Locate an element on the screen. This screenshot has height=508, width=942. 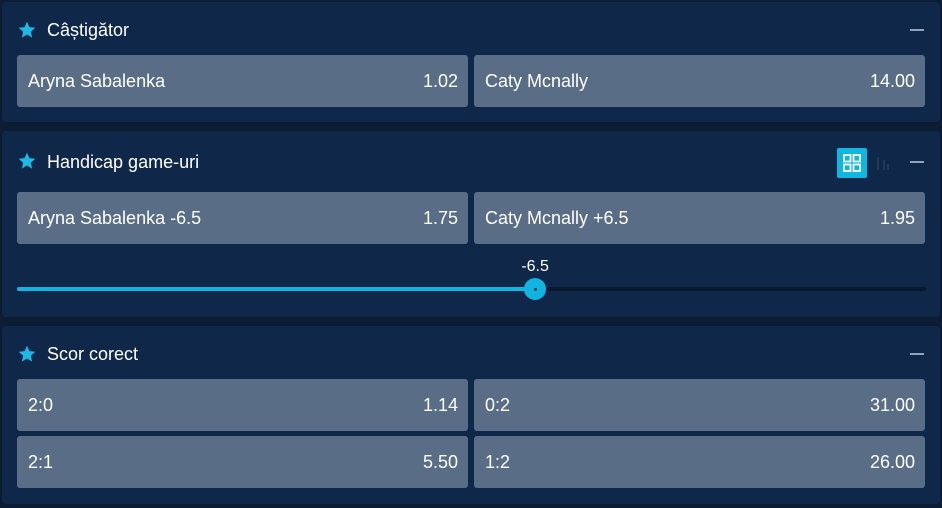
odd-value: 1.95 is located at coordinates (897, 218).